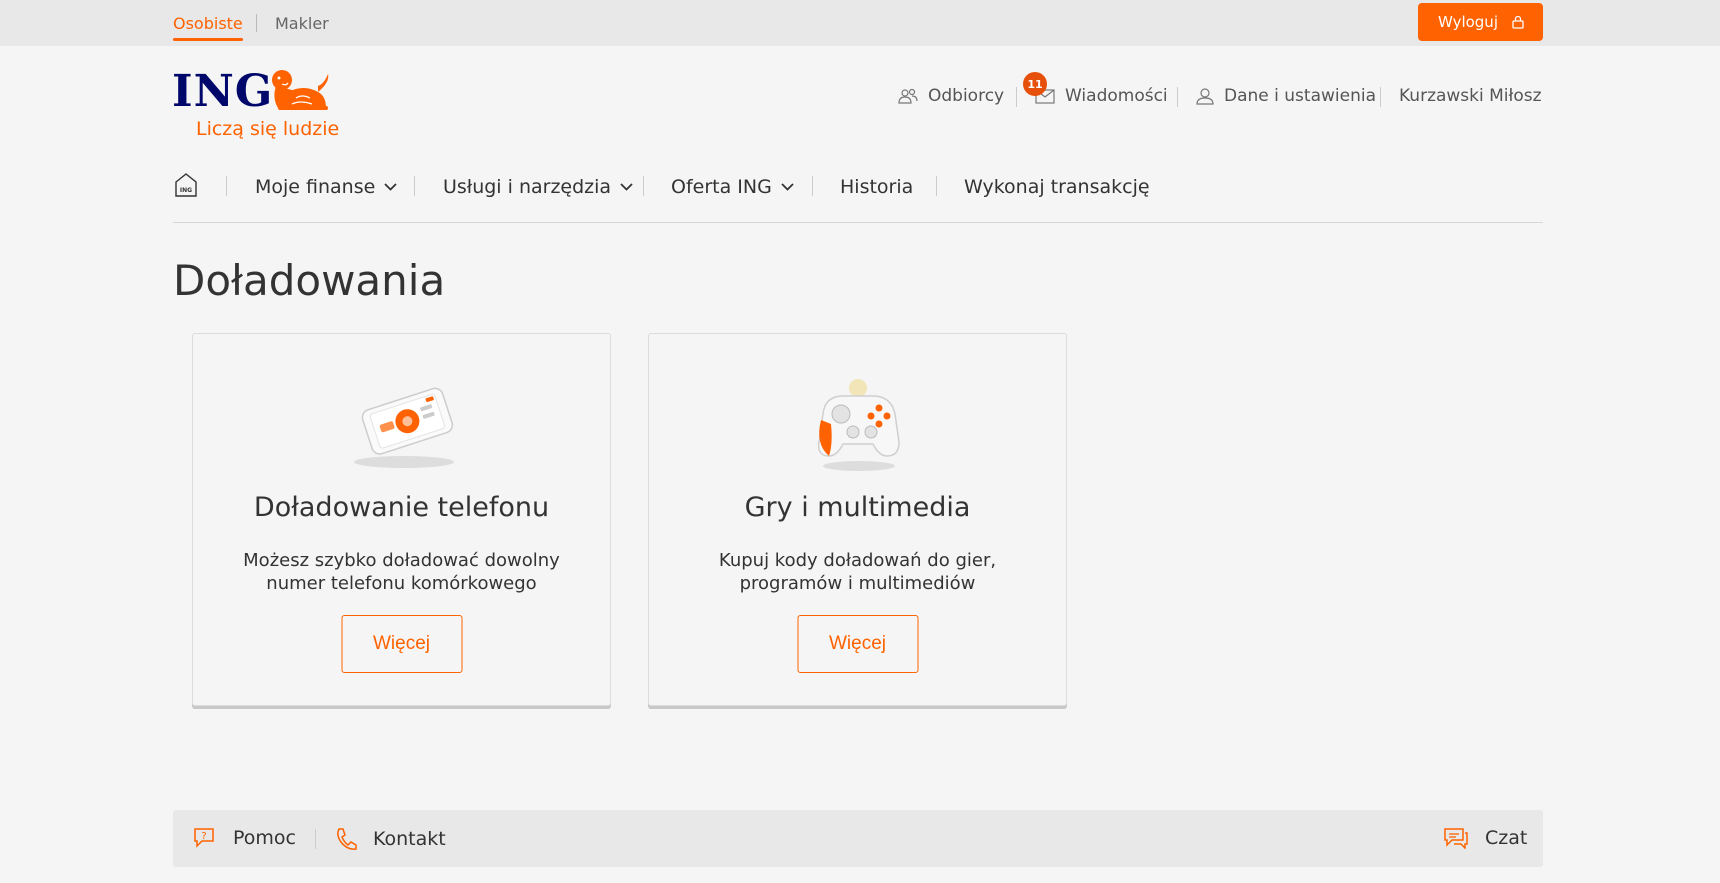 The width and height of the screenshot is (1720, 883). Describe the element at coordinates (1456, 838) in the screenshot. I see `chat-icon` at that location.